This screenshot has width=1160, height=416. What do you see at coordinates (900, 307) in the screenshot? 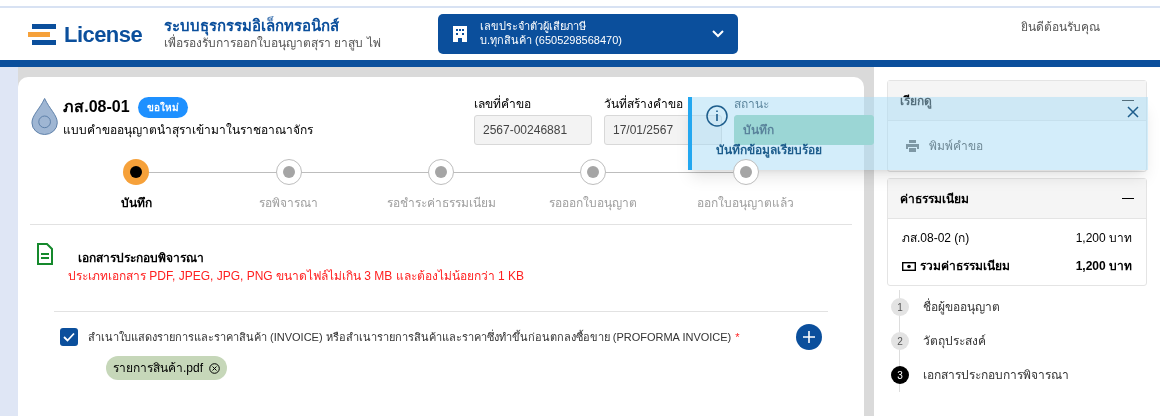
I see `section-number: 1` at bounding box center [900, 307].